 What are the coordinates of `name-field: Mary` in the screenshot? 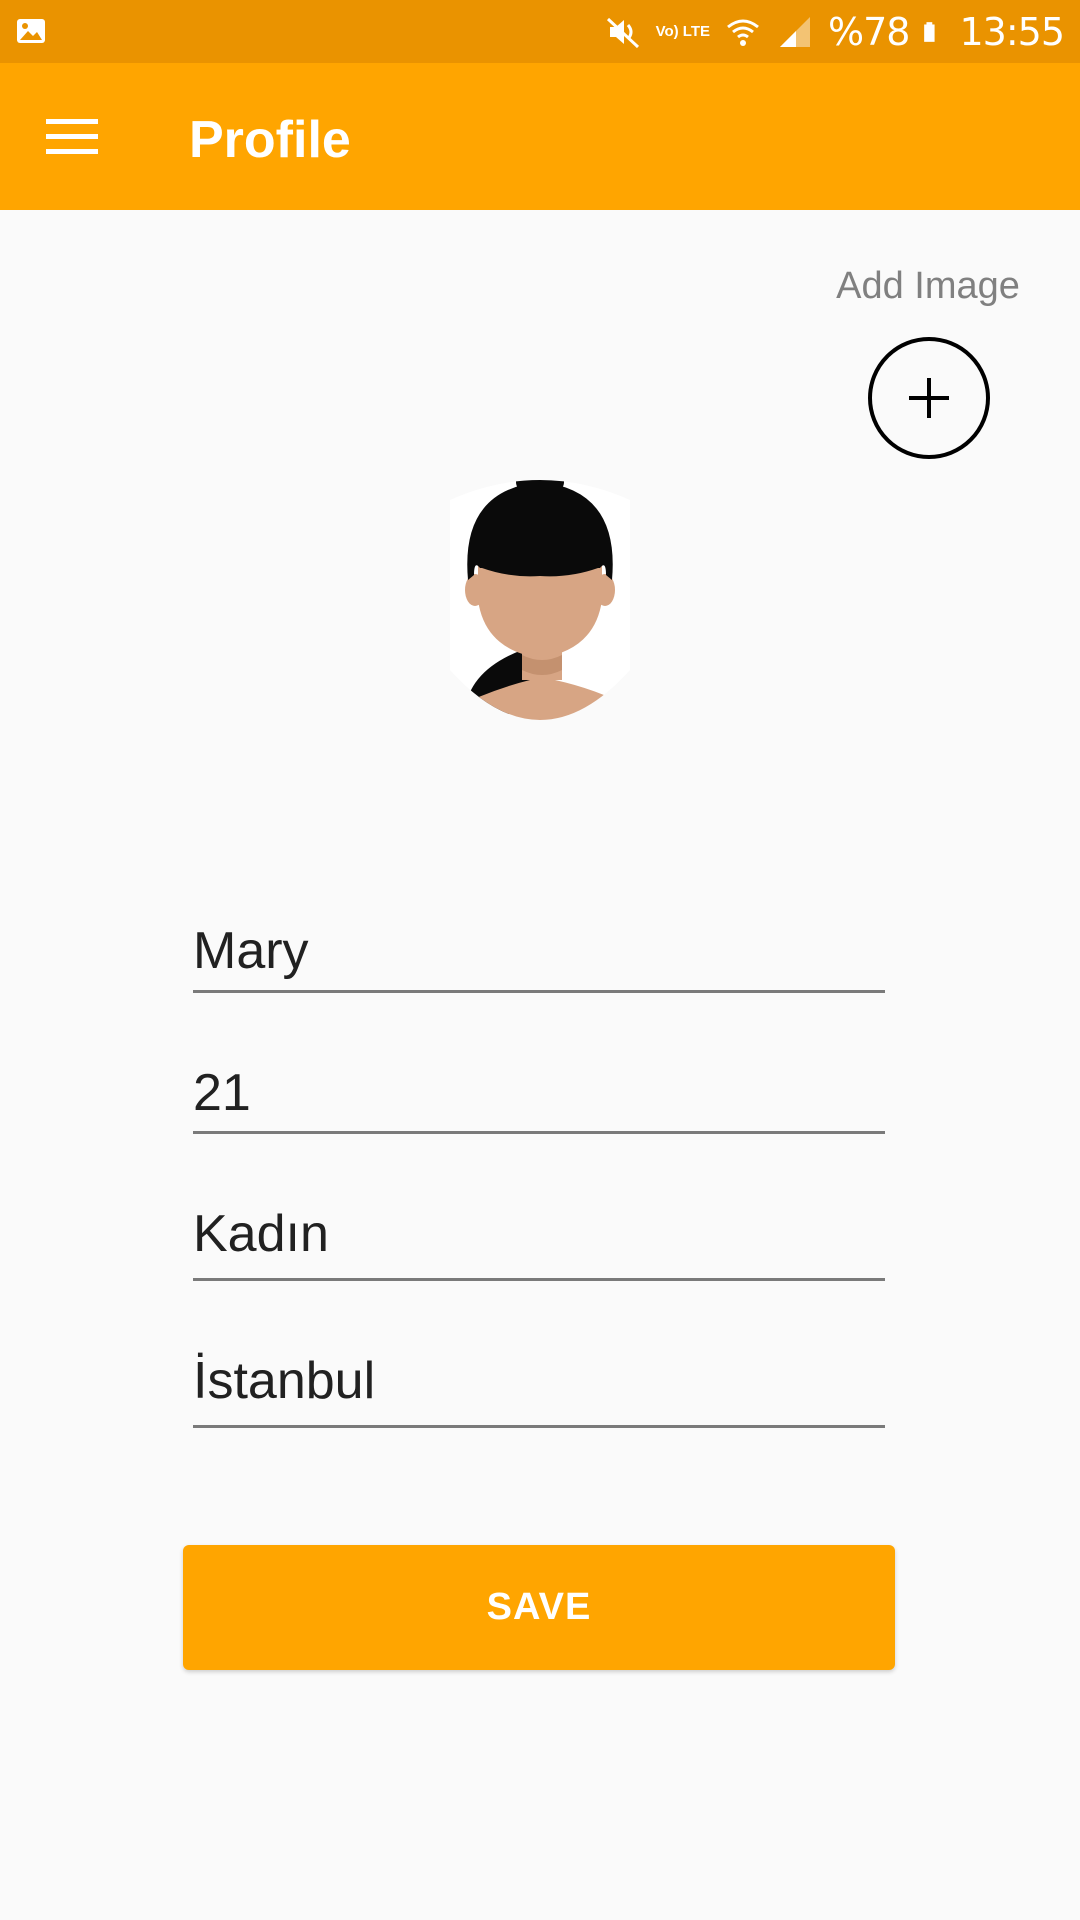 It's located at (539, 959).